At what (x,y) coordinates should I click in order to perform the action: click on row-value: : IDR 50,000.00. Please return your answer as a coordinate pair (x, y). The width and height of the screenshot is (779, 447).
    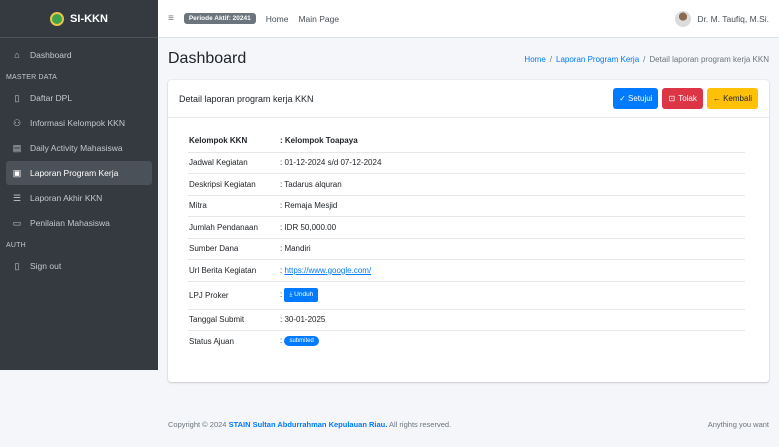
    Looking at the image, I should click on (308, 227).